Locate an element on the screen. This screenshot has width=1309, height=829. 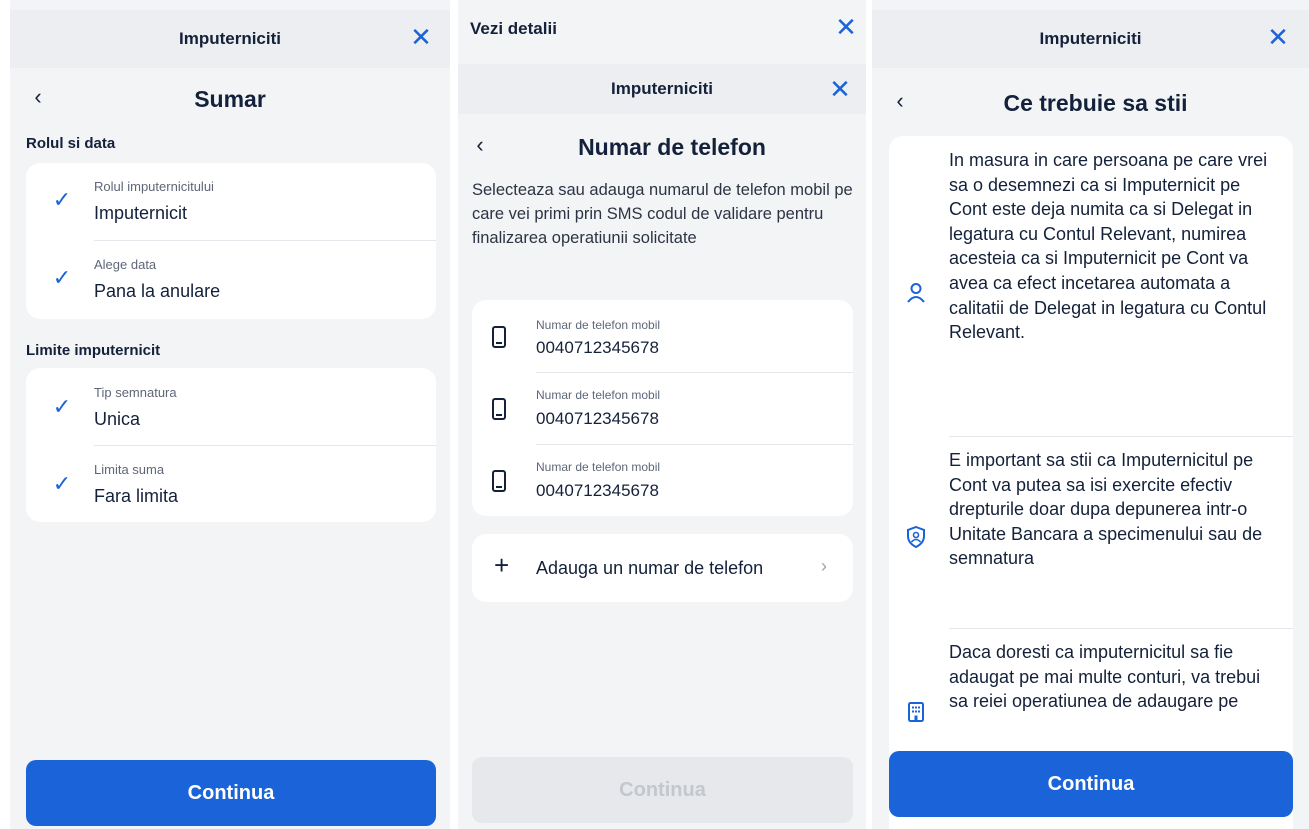
row-label: Alege data is located at coordinates (125, 264).